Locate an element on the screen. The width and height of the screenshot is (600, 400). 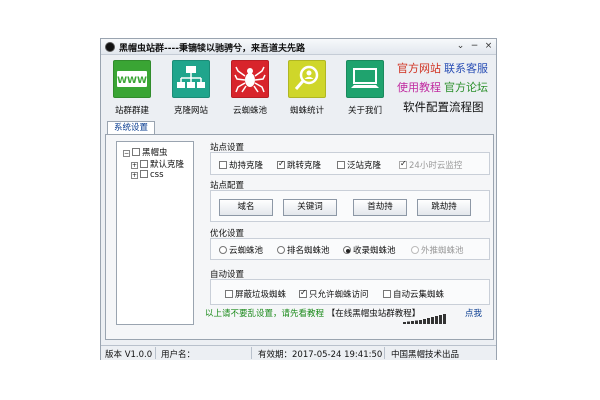
keywords-button: 关键词 is located at coordinates (310, 207).